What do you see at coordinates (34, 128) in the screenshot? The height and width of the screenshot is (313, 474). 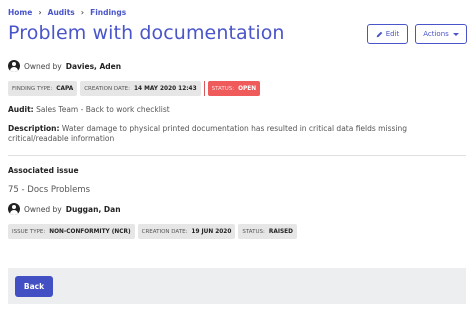 I see `description-label: Description:` at bounding box center [34, 128].